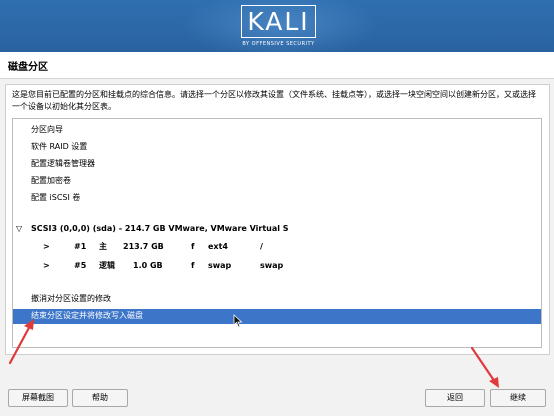  What do you see at coordinates (238, 321) in the screenshot?
I see `mouse-cursor-icon` at bounding box center [238, 321].